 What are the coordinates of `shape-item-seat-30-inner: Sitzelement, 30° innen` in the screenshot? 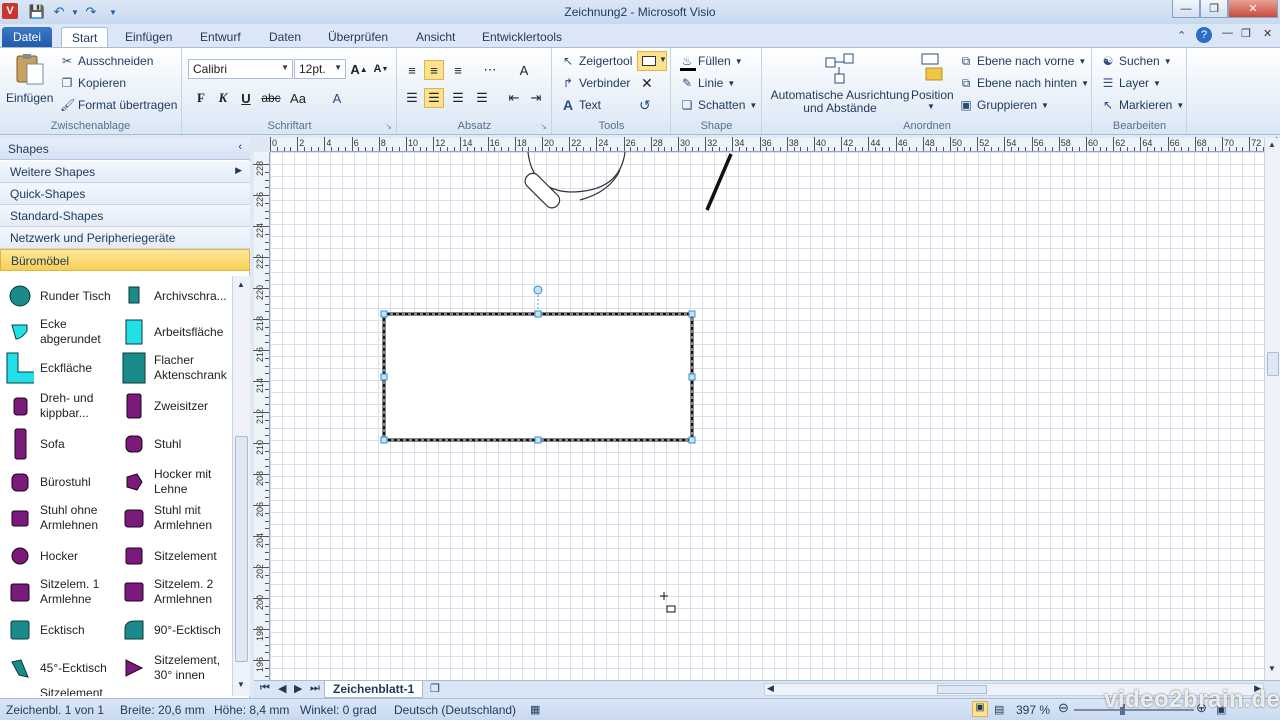 It's located at (170, 668).